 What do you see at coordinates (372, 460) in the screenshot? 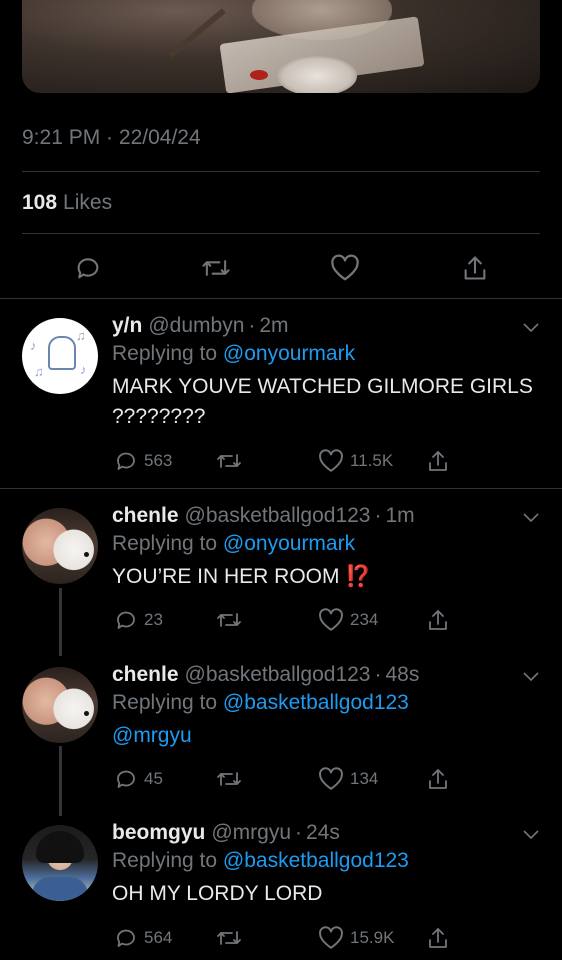
I see `like-count: 11.5K` at bounding box center [372, 460].